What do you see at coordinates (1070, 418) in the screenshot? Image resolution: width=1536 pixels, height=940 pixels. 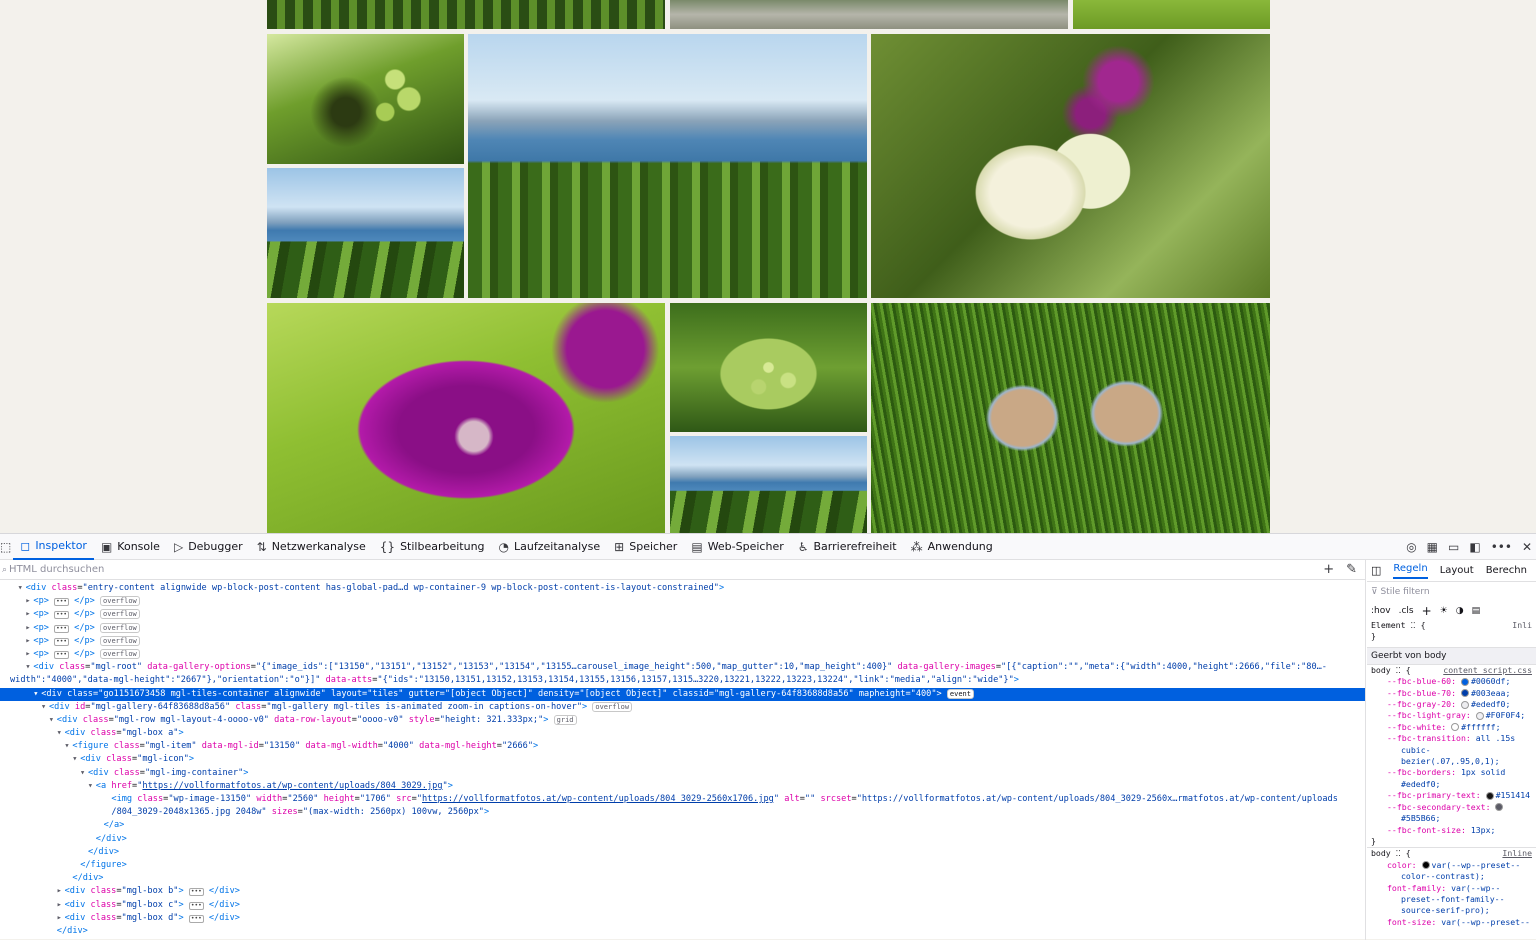 I see `gallery-photo-sandals` at bounding box center [1070, 418].